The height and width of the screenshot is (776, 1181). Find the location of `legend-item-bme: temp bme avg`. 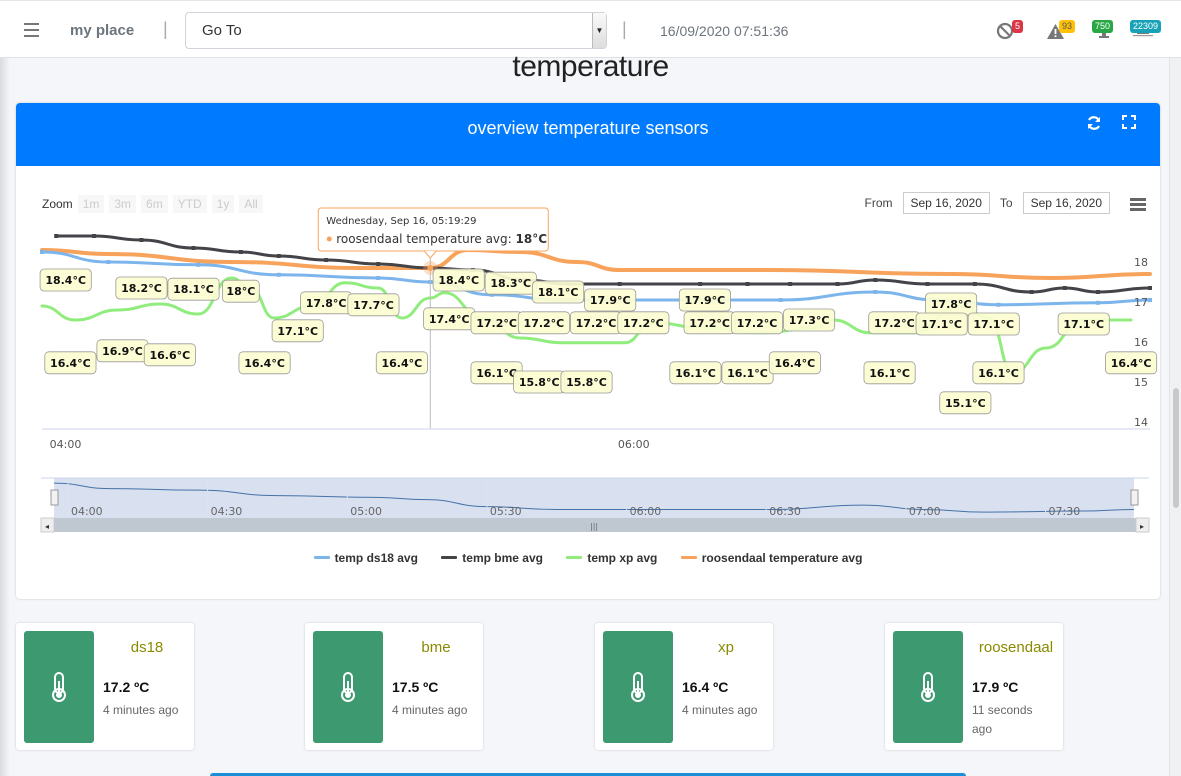

legend-item-bme: temp bme avg is located at coordinates (492, 558).